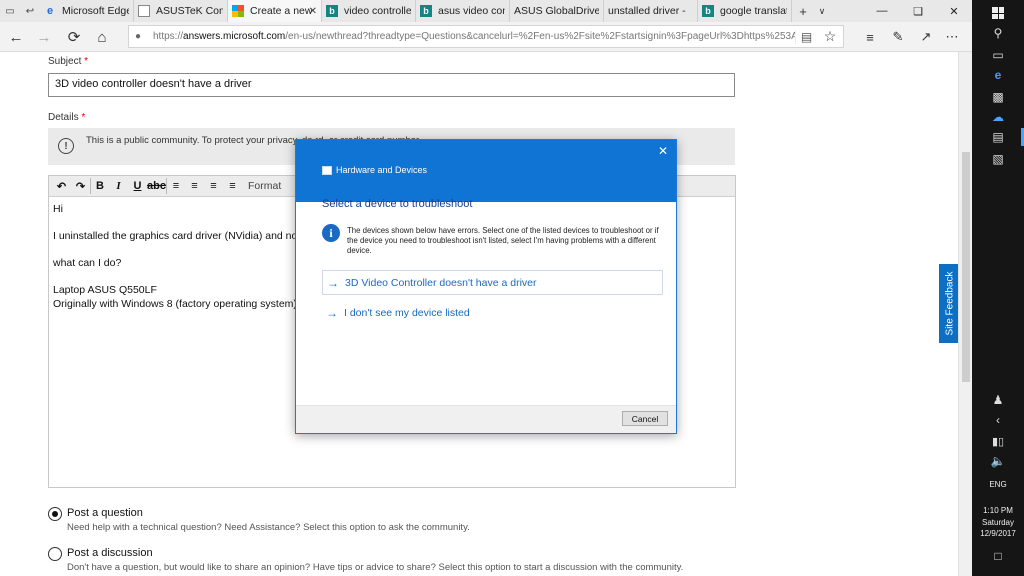  What do you see at coordinates (998, 159) in the screenshot?
I see `display-taskbar-icon: ▧` at bounding box center [998, 159].